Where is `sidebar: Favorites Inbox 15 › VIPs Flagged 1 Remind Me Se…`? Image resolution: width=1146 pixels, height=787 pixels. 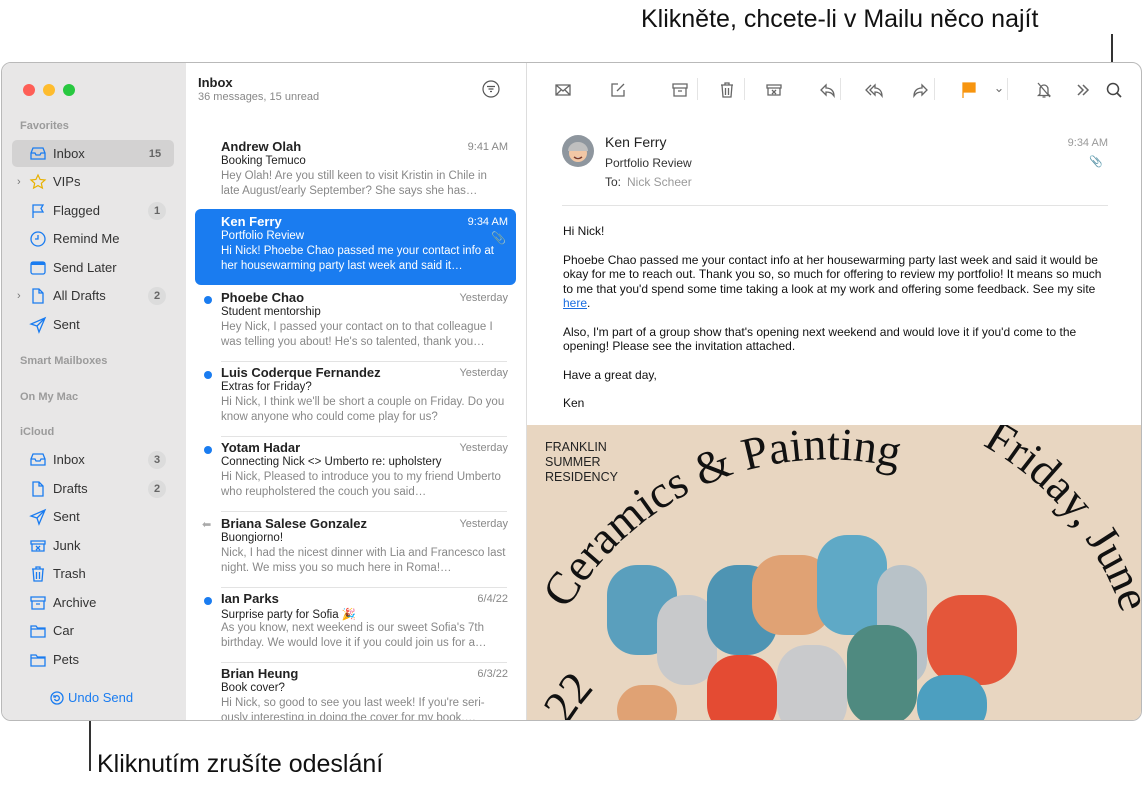 sidebar: Favorites Inbox 15 › VIPs Flagged 1 Remind Me Se… is located at coordinates (94, 391).